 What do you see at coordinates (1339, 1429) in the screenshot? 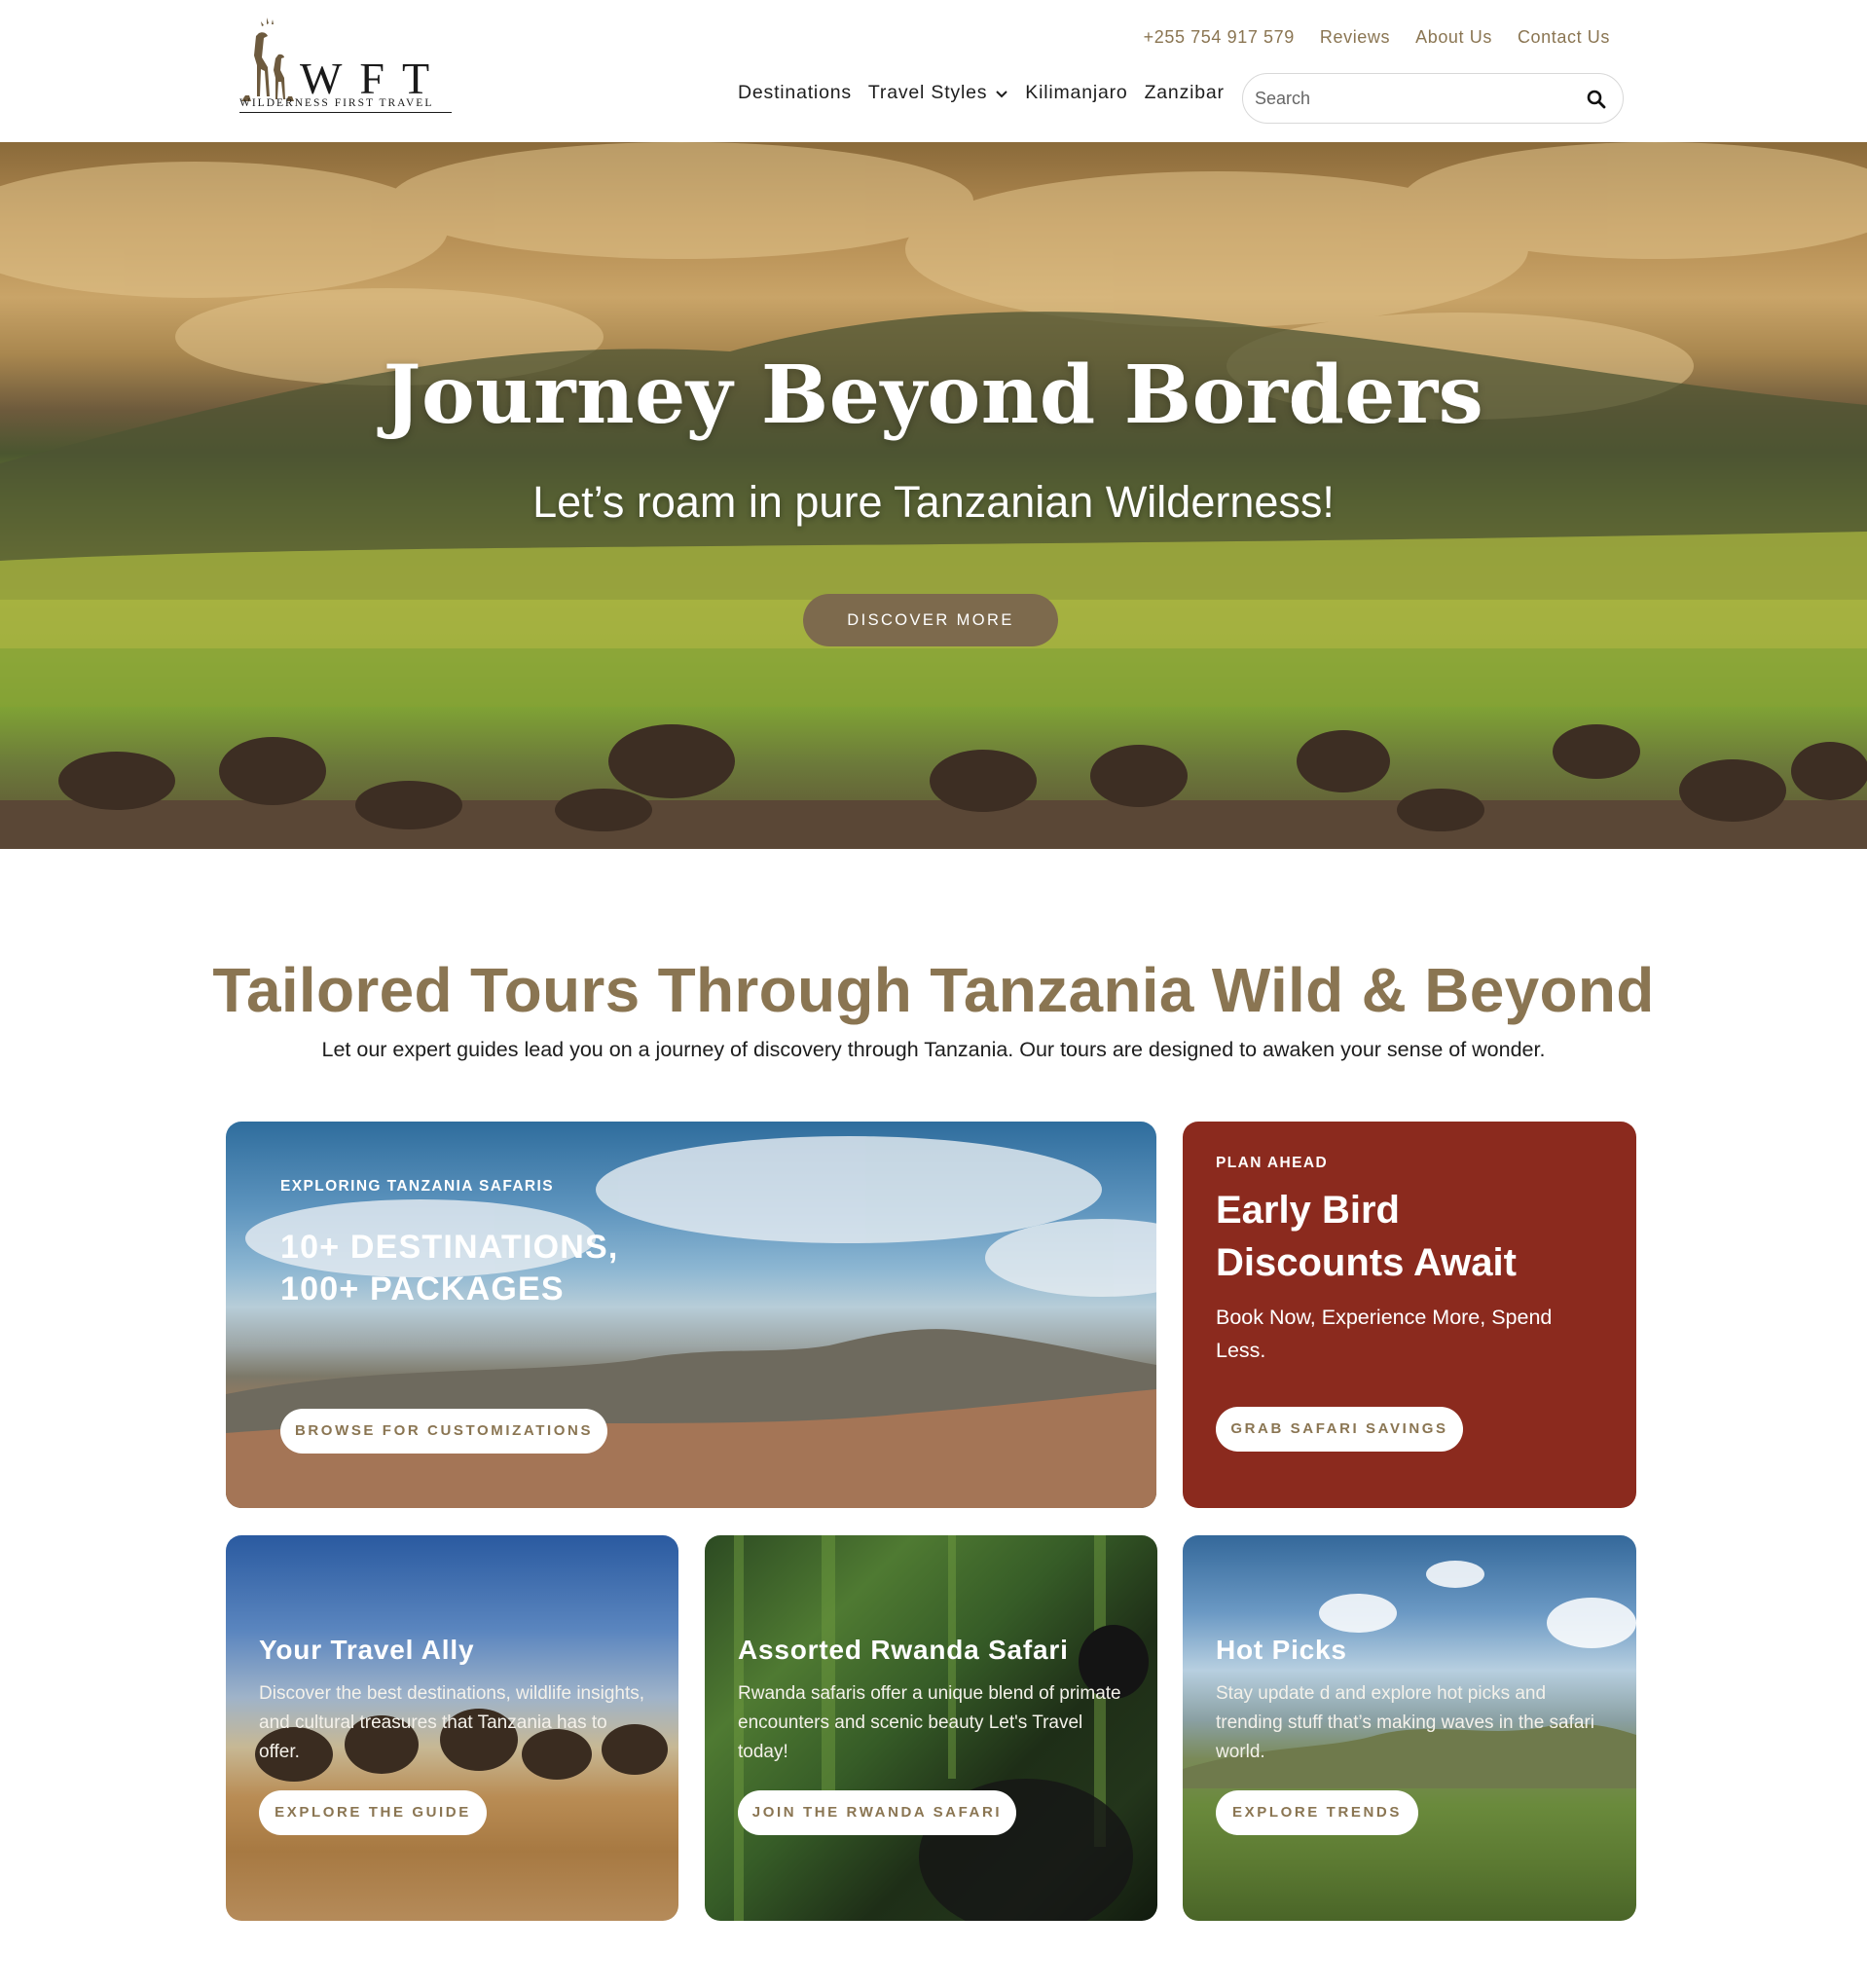
I see `grab-safari-savings-button: GRAB SAFARI SAVINGS` at bounding box center [1339, 1429].